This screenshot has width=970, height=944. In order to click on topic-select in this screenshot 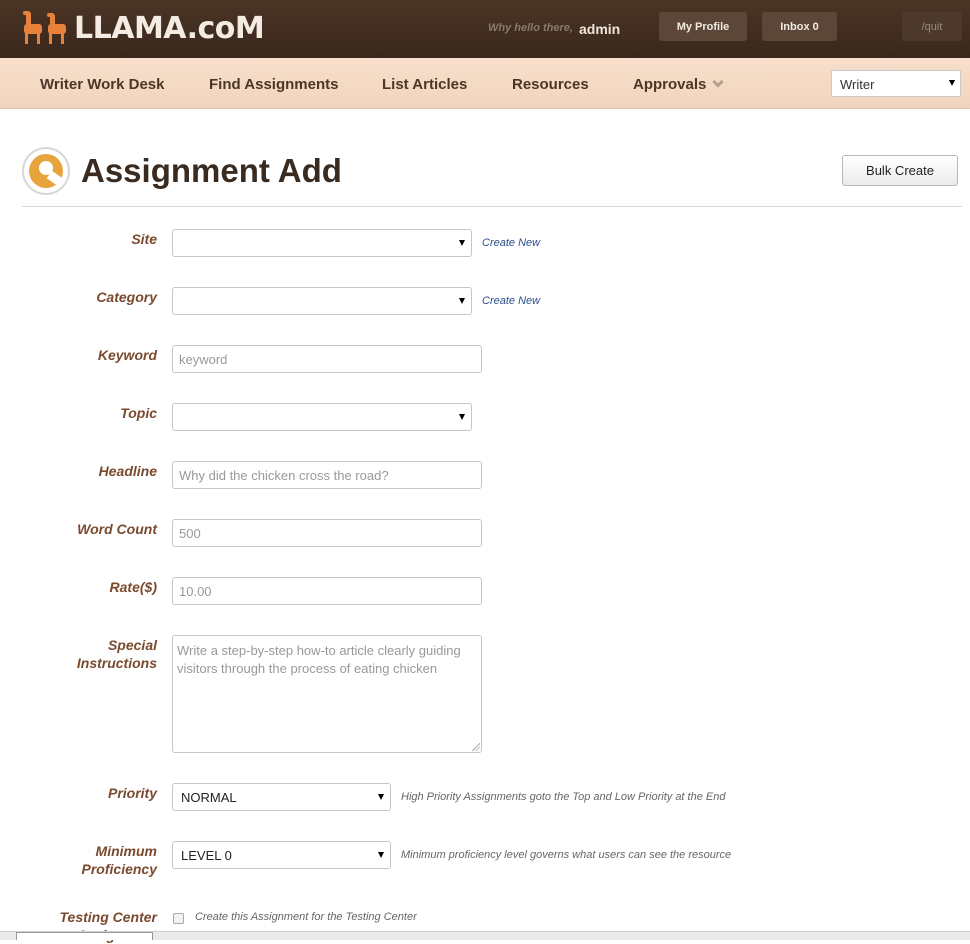, I will do `click(322, 417)`.